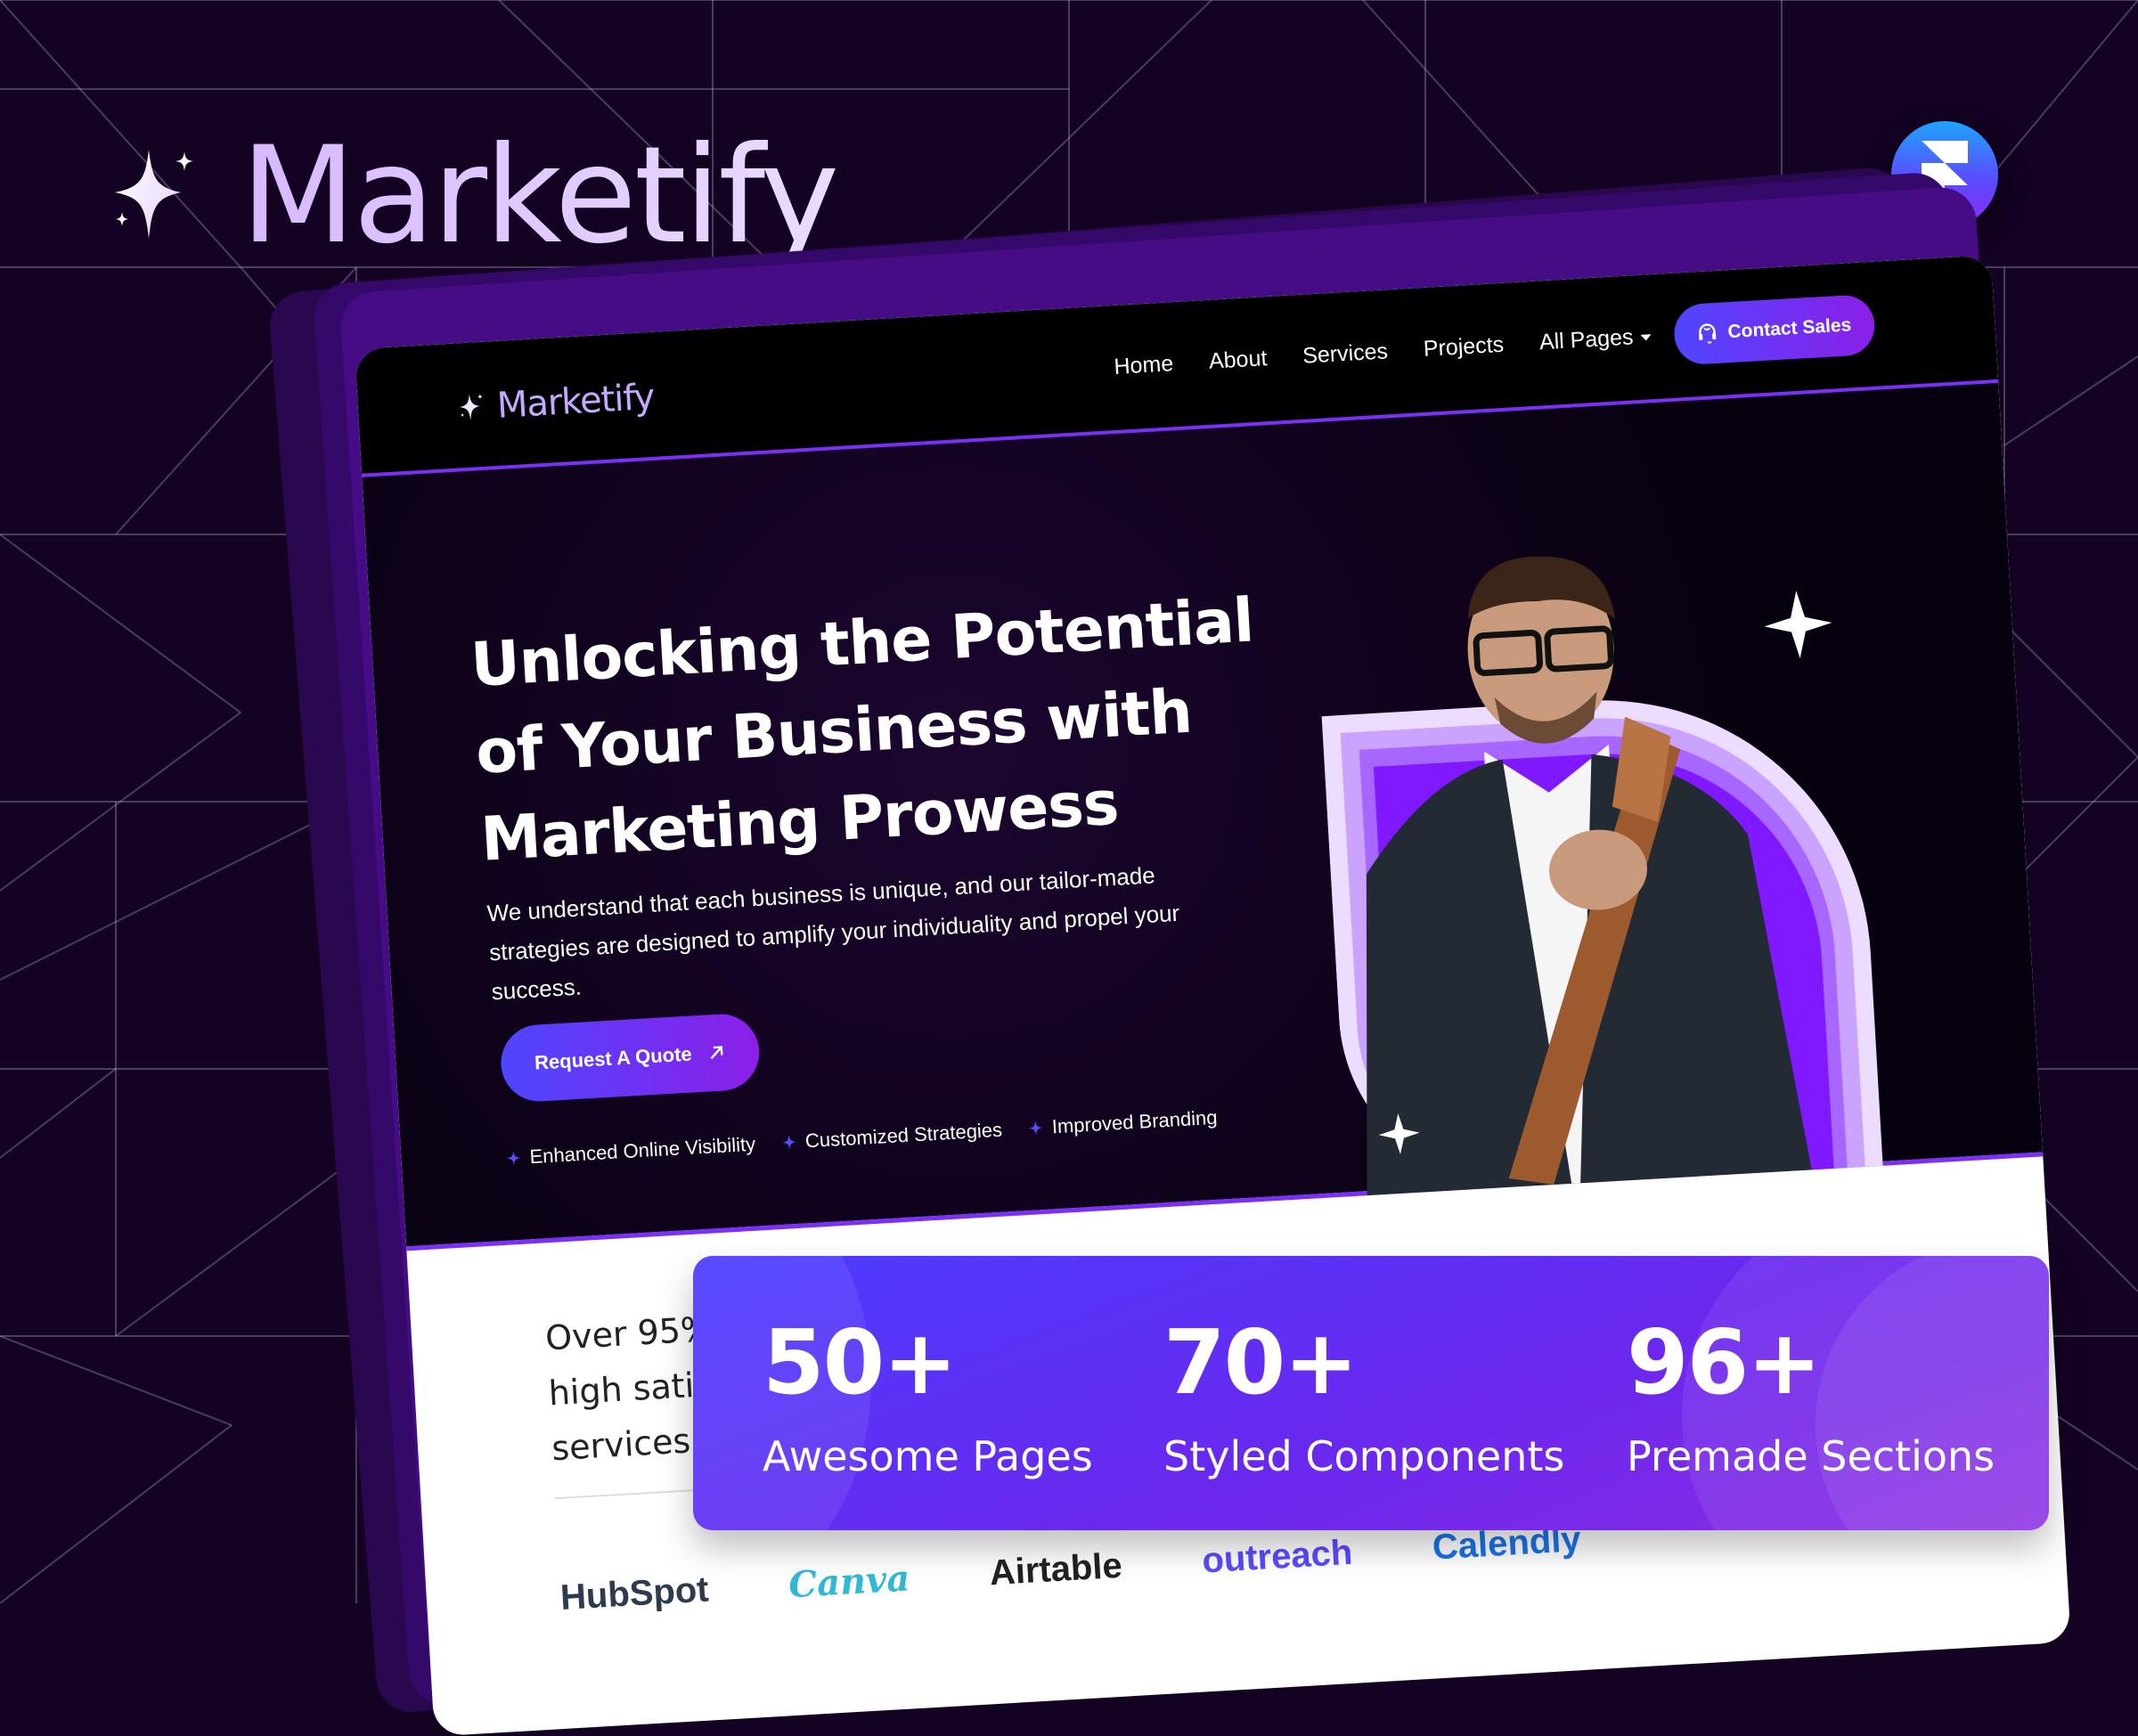 The width and height of the screenshot is (2138, 1736). What do you see at coordinates (1811, 1456) in the screenshot?
I see `stat-label: Premade Sections` at bounding box center [1811, 1456].